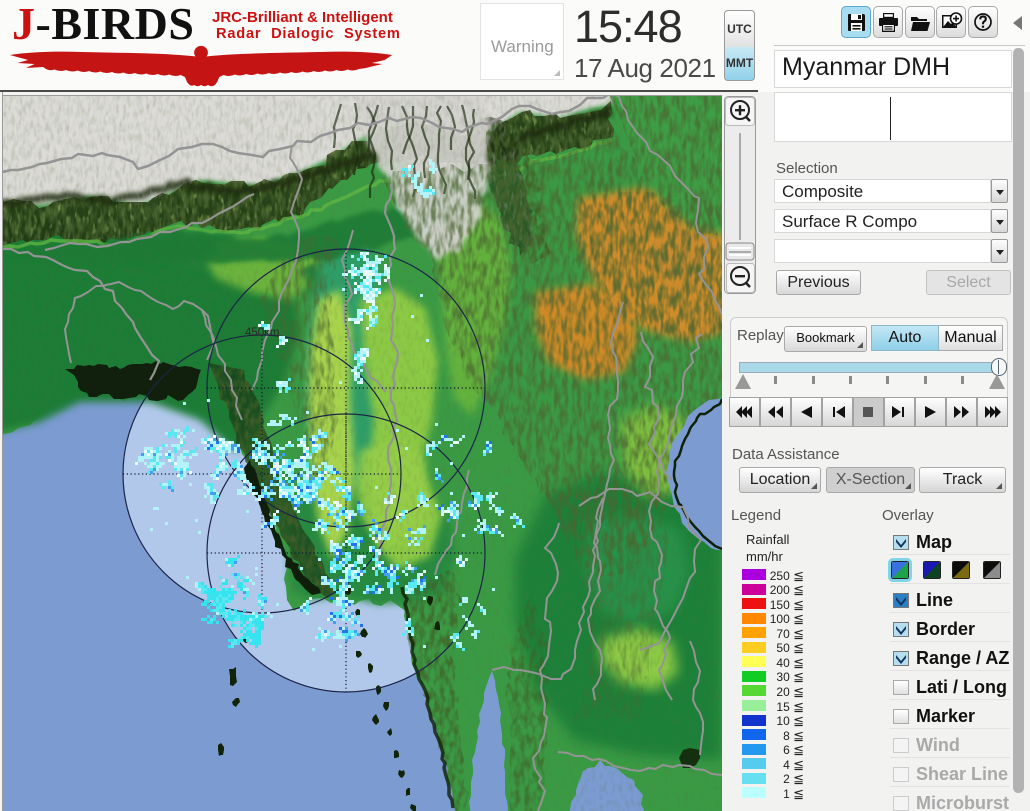 The image size is (1030, 811). I want to click on svg-text: 450km, so click(262, 333).